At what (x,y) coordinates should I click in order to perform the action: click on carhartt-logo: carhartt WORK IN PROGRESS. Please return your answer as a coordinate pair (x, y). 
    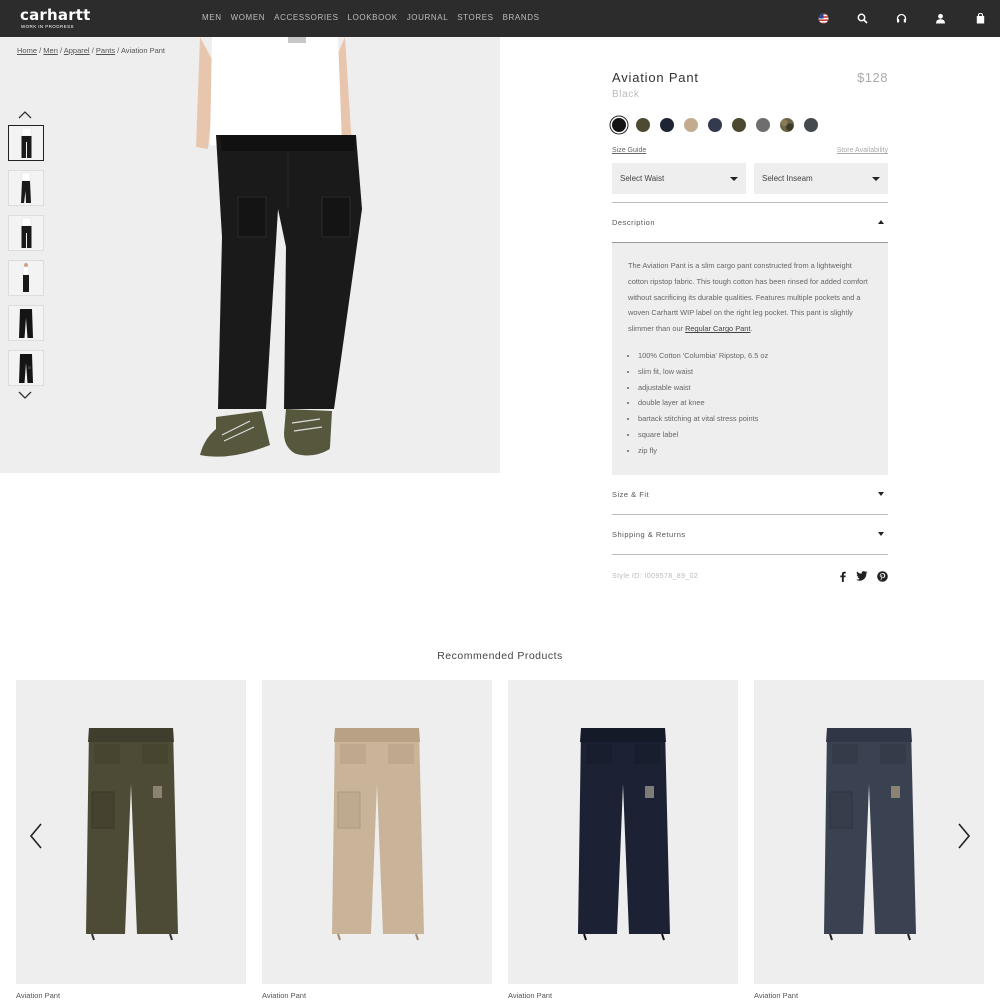
    Looking at the image, I should click on (55, 18).